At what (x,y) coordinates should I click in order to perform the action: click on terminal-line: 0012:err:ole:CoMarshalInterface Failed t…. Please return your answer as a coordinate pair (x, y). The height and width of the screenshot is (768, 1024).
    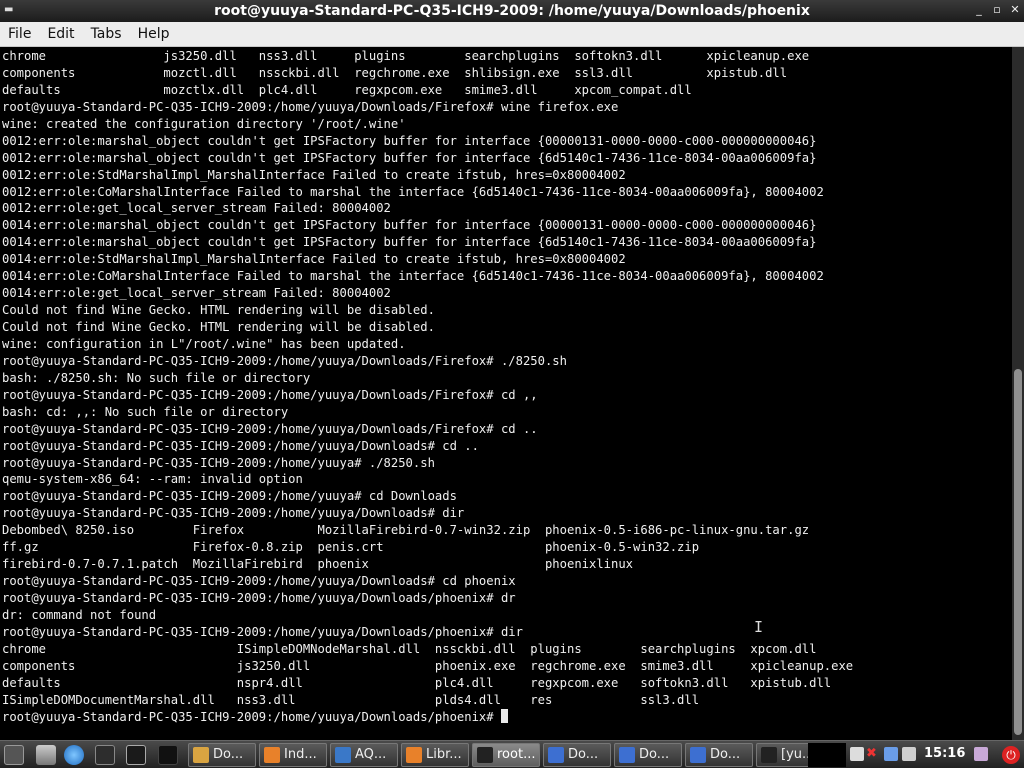
    Looking at the image, I should click on (413, 191).